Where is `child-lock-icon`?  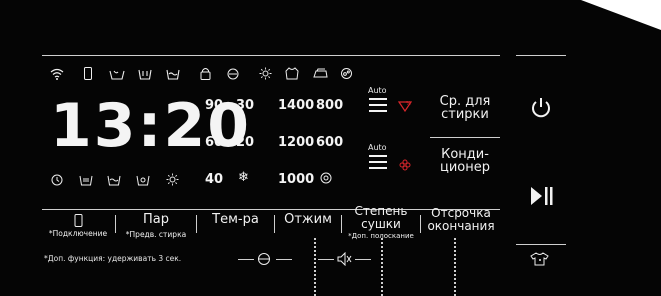
child-lock-icon is located at coordinates (205, 73).